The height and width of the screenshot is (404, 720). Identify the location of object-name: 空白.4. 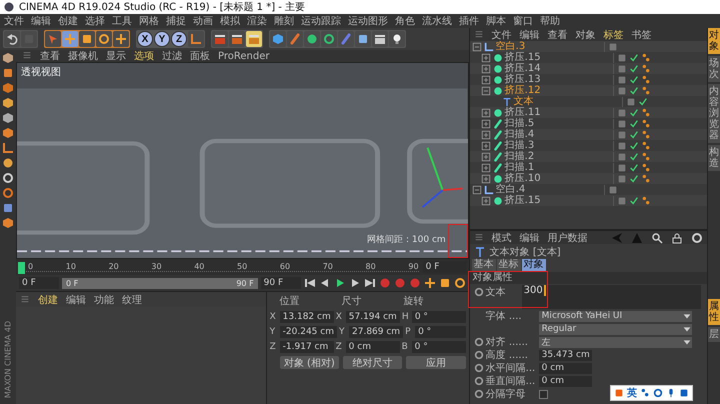
(511, 189).